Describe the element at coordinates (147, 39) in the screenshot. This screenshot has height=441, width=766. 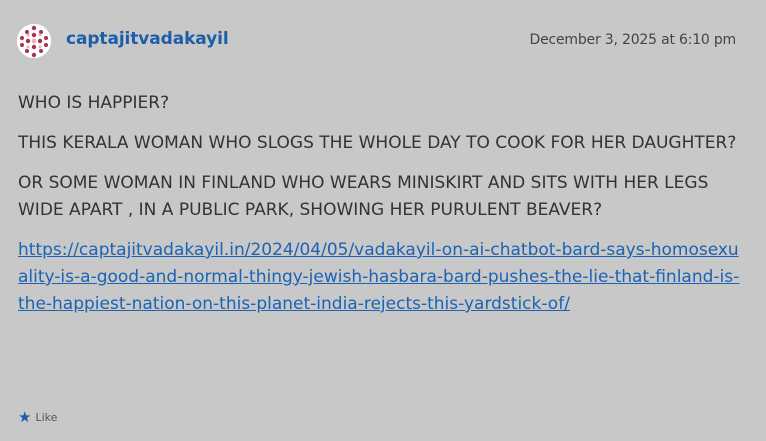
I see `comment-author-link: captajitvadakayil` at that location.